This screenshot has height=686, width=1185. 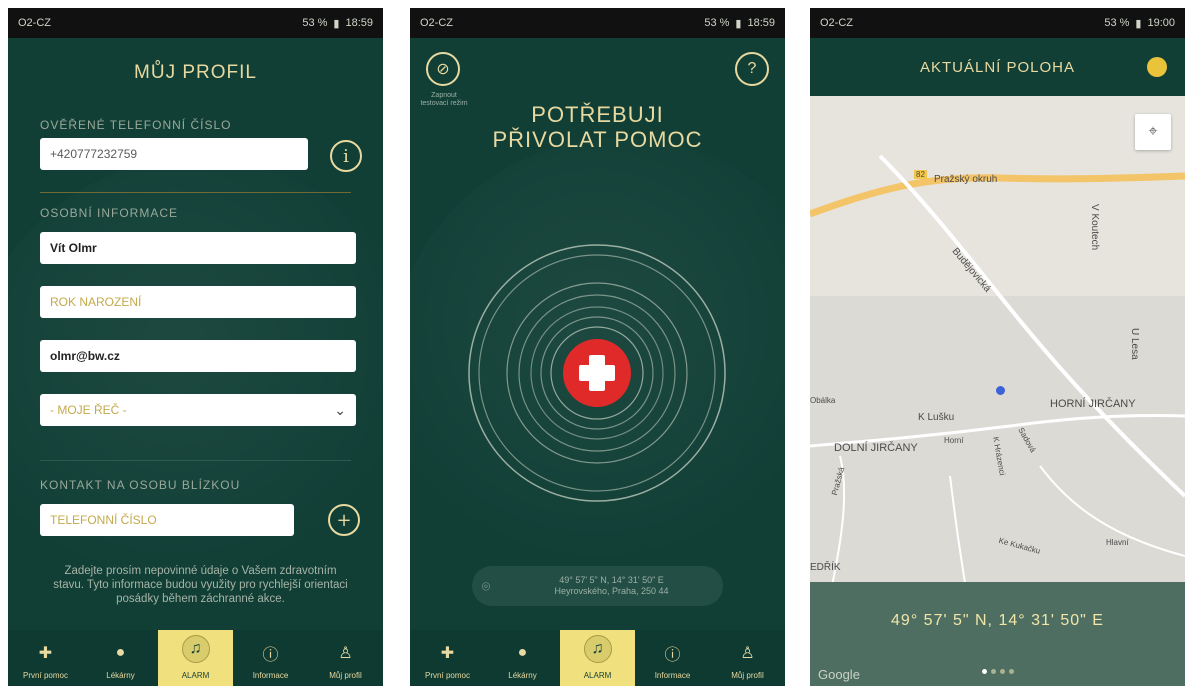 What do you see at coordinates (340, 409) in the screenshot?
I see `chevron-down-icon: ⌄` at bounding box center [340, 409].